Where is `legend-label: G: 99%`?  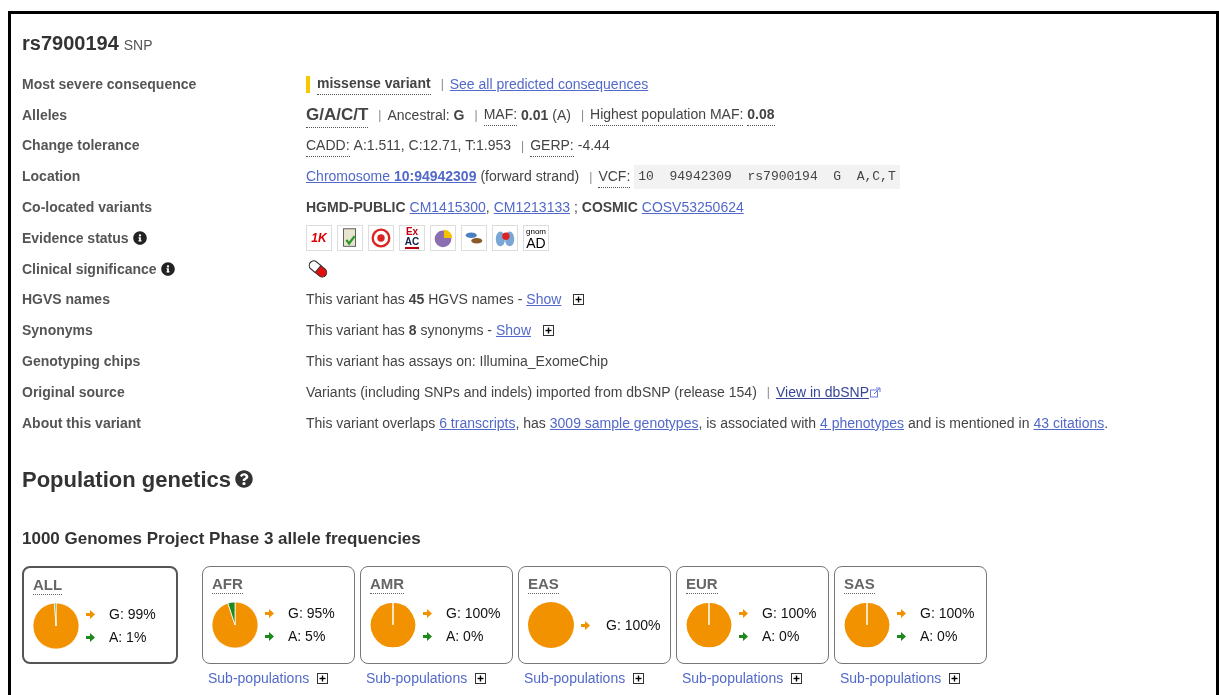 legend-label: G: 99% is located at coordinates (132, 615).